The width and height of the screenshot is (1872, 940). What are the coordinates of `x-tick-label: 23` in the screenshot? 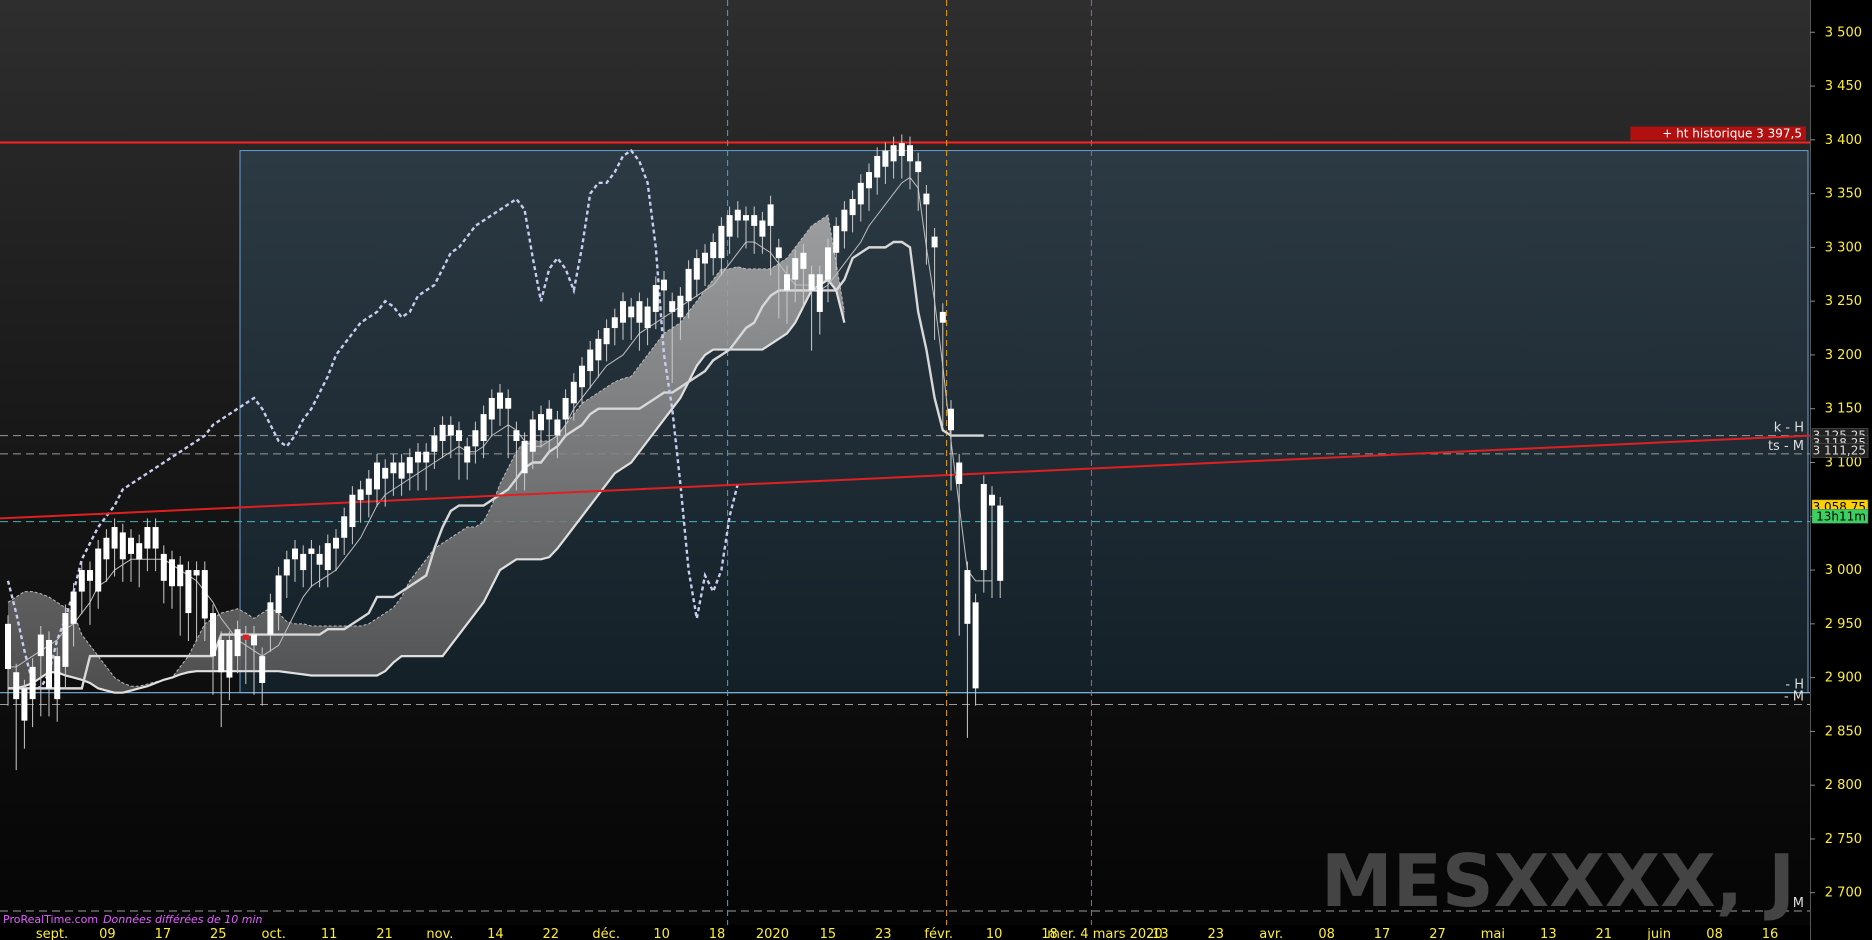 It's located at (883, 933).